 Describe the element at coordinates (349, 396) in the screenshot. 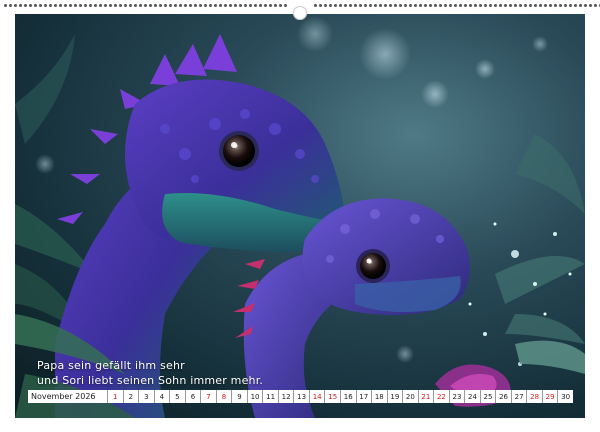

I see `calendar-day: 16` at that location.